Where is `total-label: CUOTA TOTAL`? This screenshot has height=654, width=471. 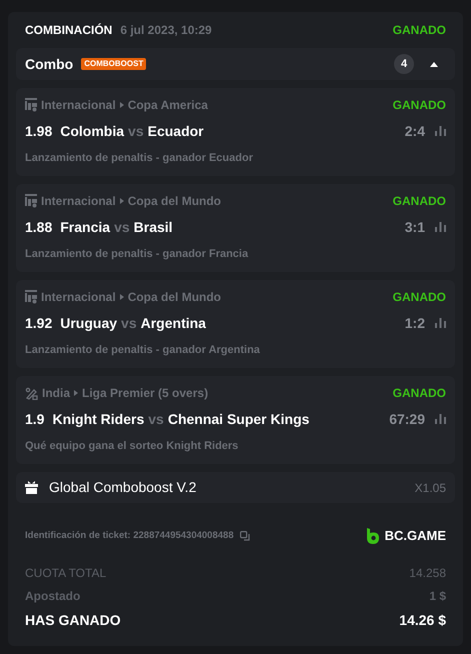 total-label: CUOTA TOTAL is located at coordinates (65, 573).